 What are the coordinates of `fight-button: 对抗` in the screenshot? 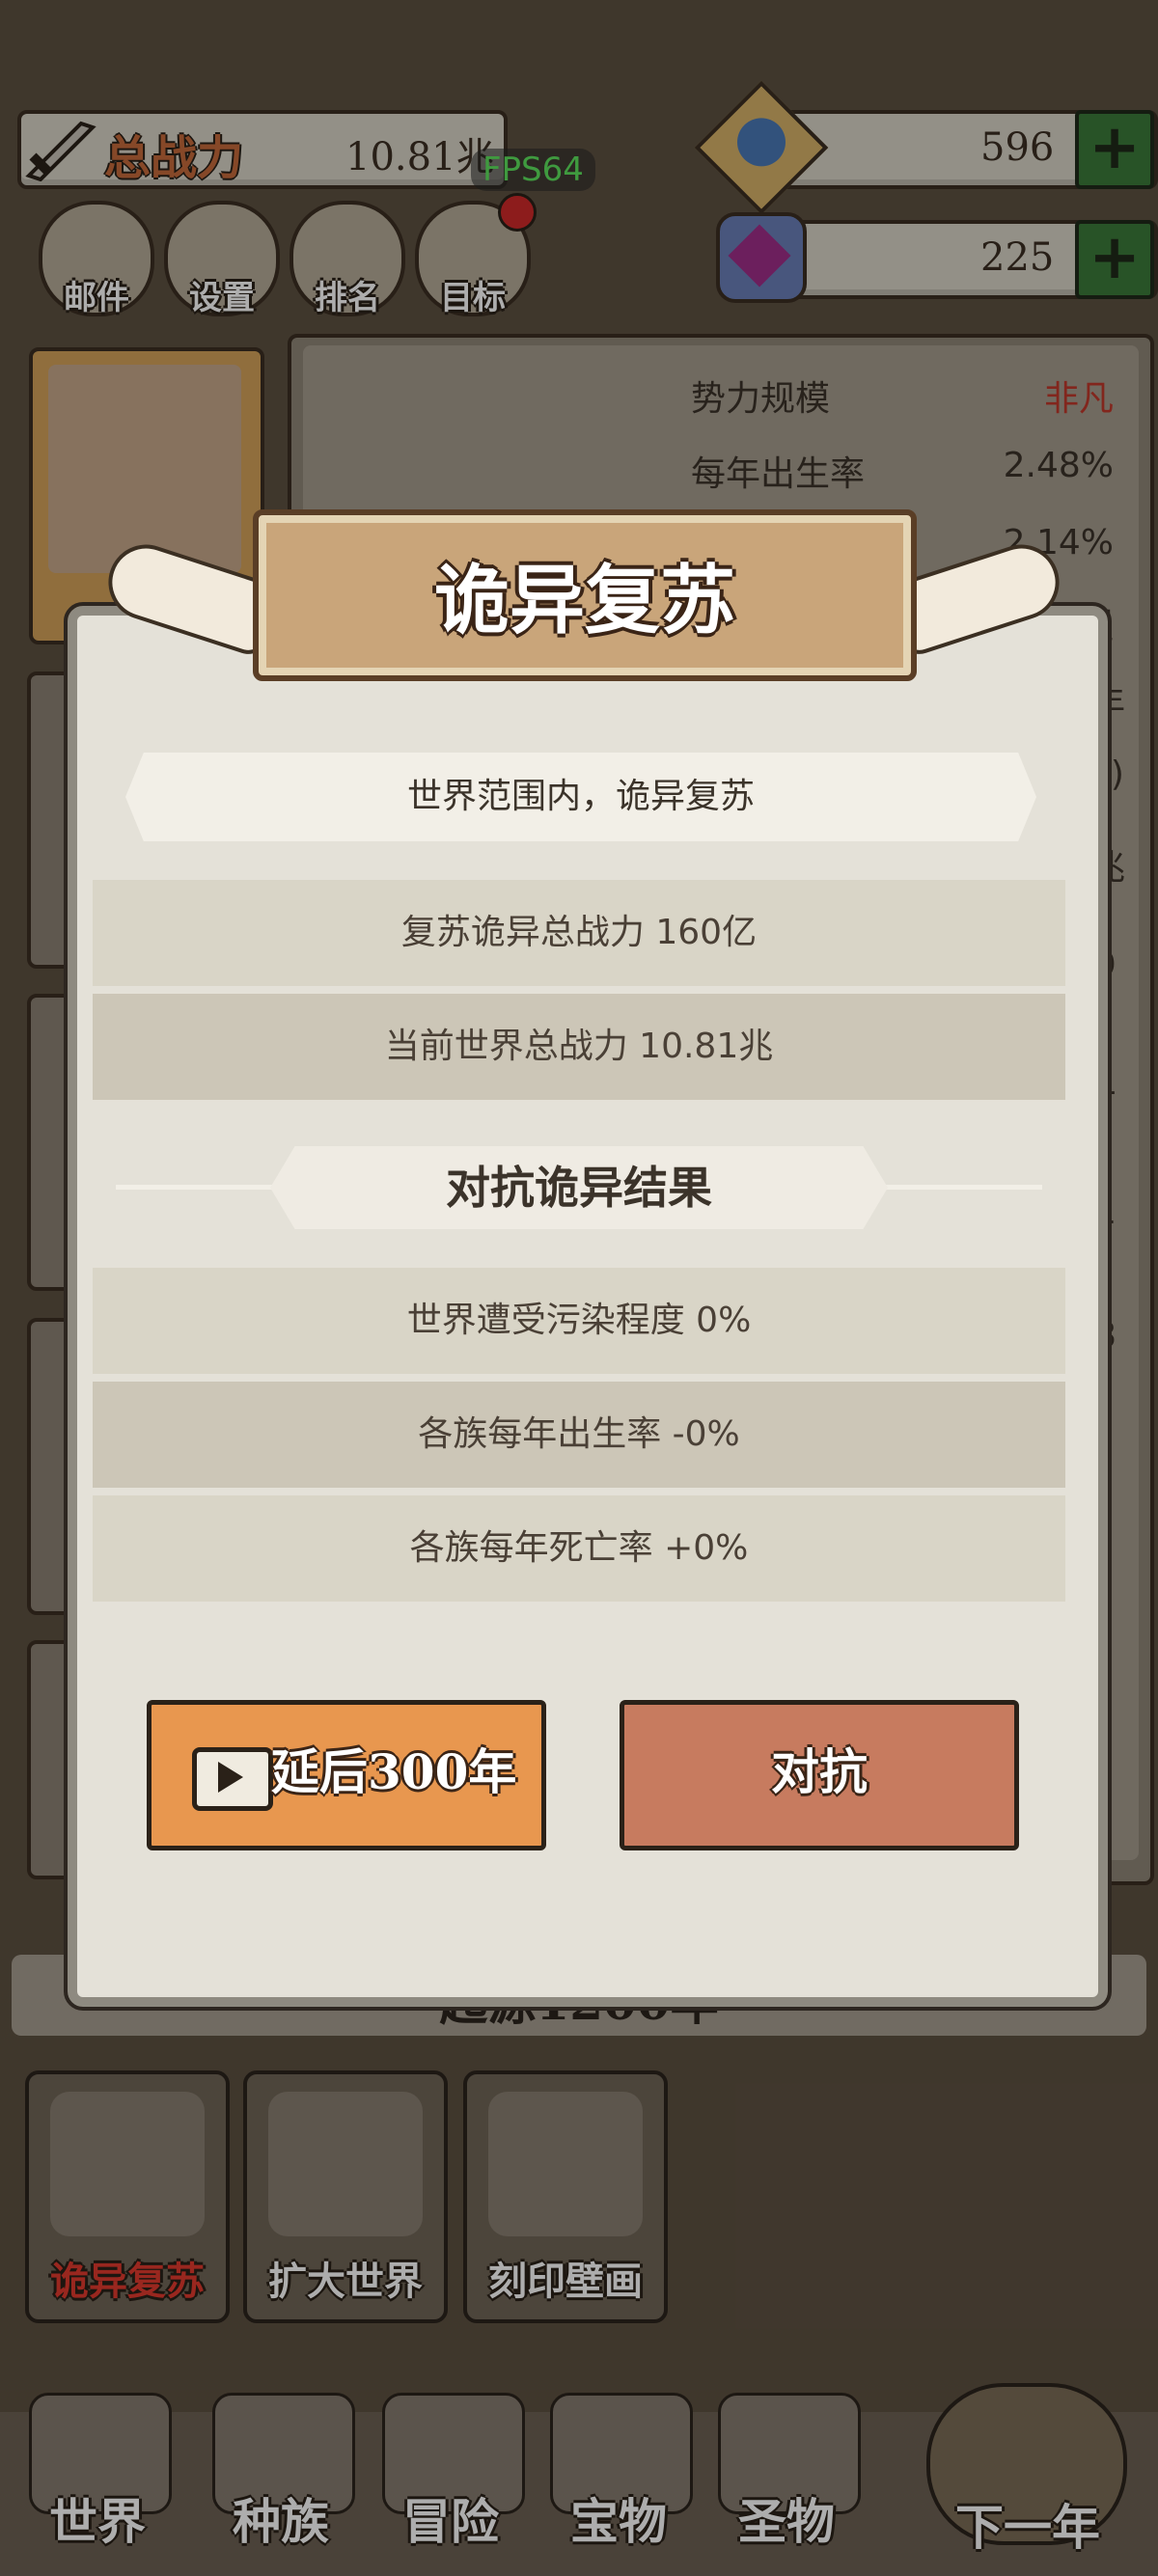 It's located at (819, 1775).